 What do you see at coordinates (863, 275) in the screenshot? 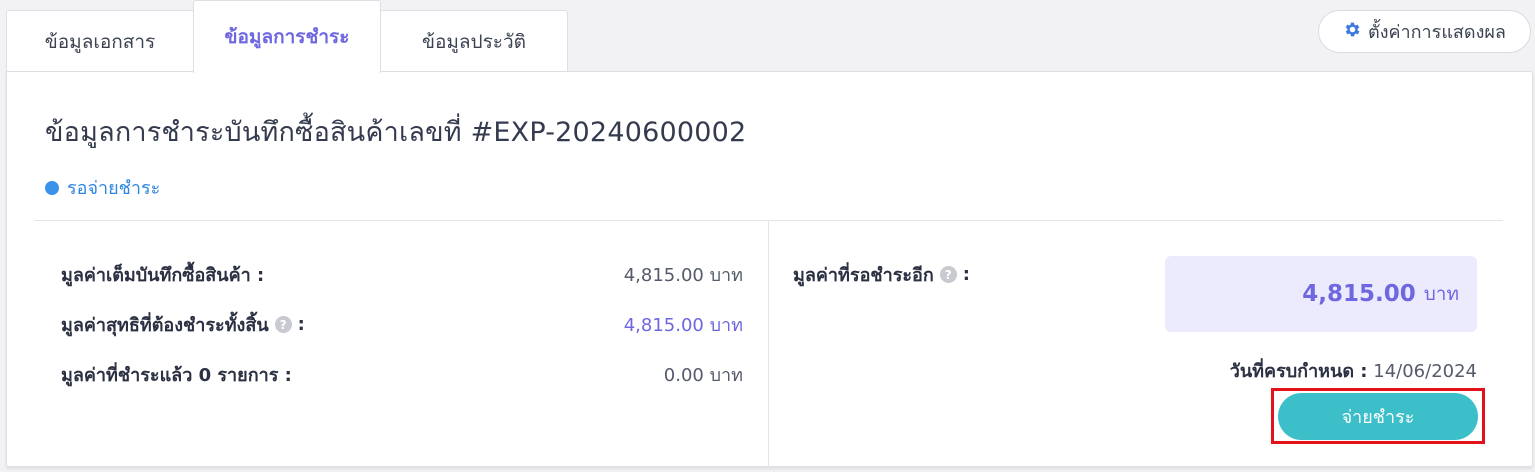
I see `outstanding-label: มูลค่าที่รอชำระอีก` at bounding box center [863, 275].